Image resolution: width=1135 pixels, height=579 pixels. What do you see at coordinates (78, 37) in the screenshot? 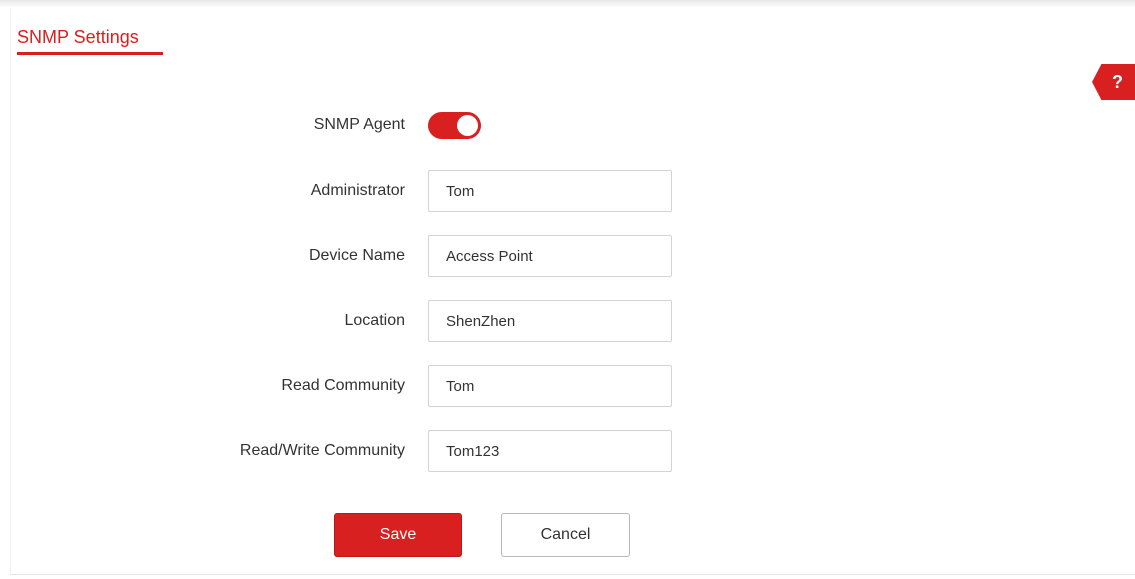
I see `page-title: SNMP Settings` at bounding box center [78, 37].